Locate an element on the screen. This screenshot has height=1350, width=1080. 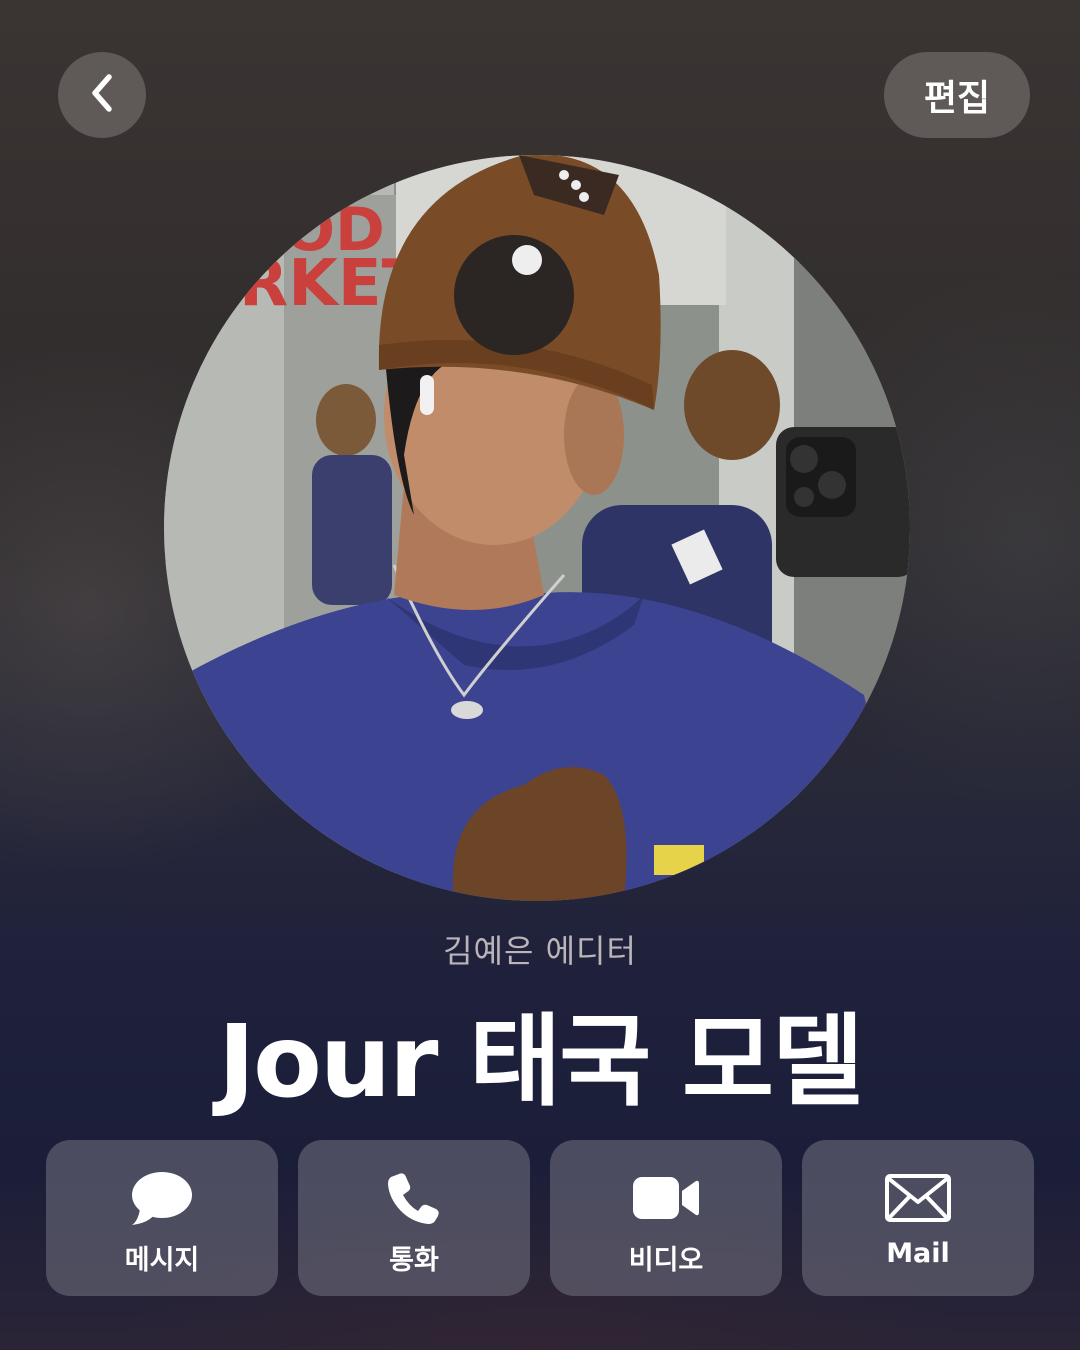
video-label: 비디오 is located at coordinates (666, 1260).